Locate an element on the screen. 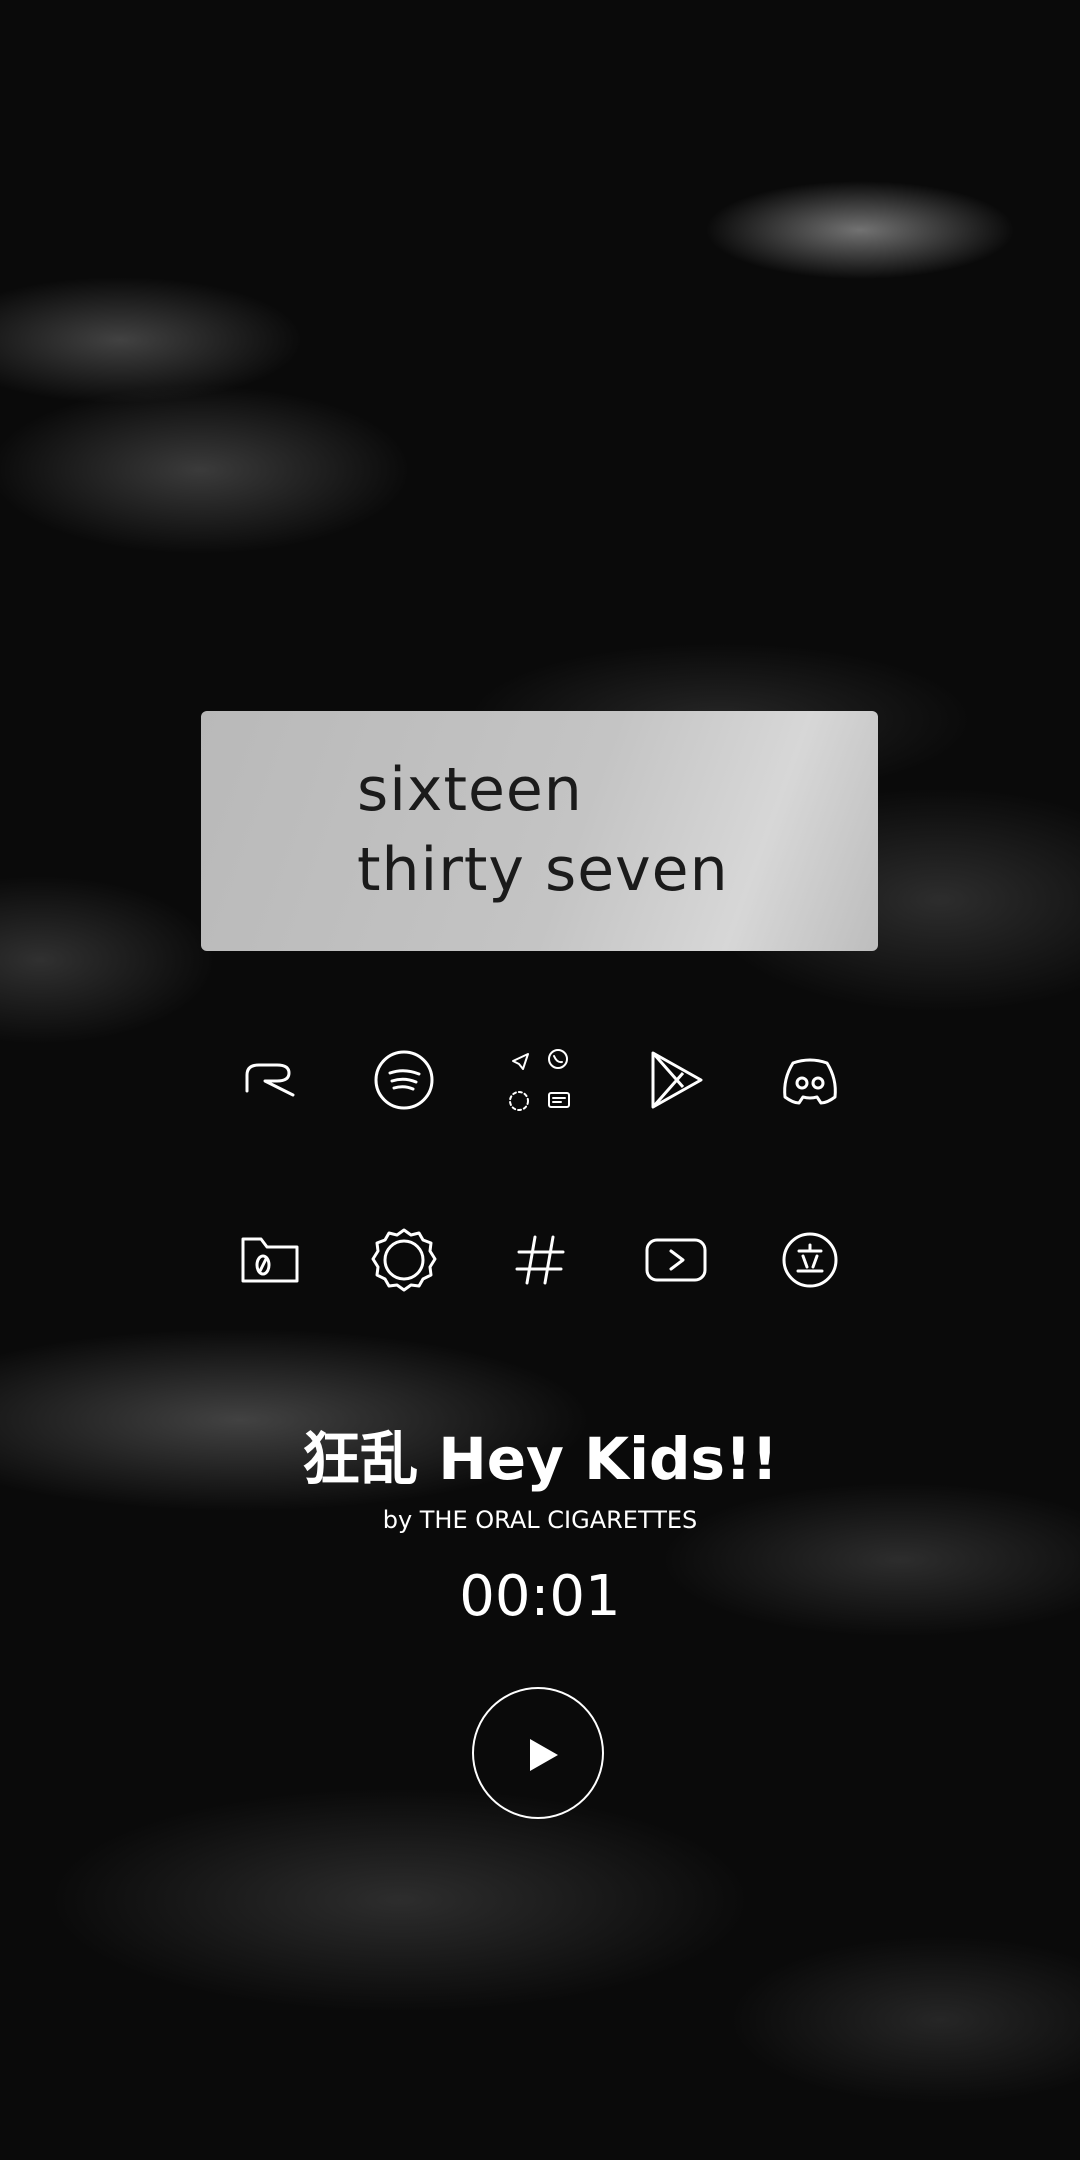  play-icon is located at coordinates (544, 1755).